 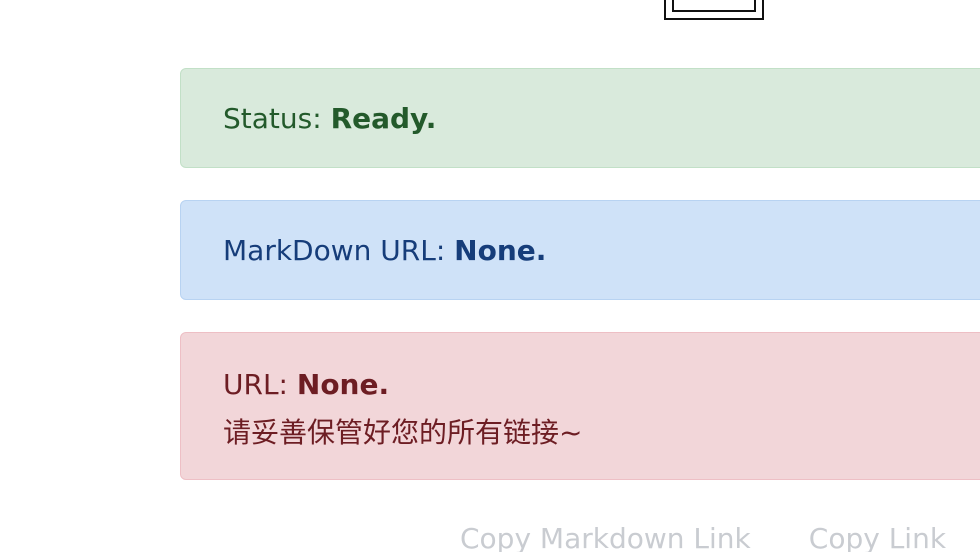 I want to click on copy-link-button: Copy Link, so click(x=877, y=537).